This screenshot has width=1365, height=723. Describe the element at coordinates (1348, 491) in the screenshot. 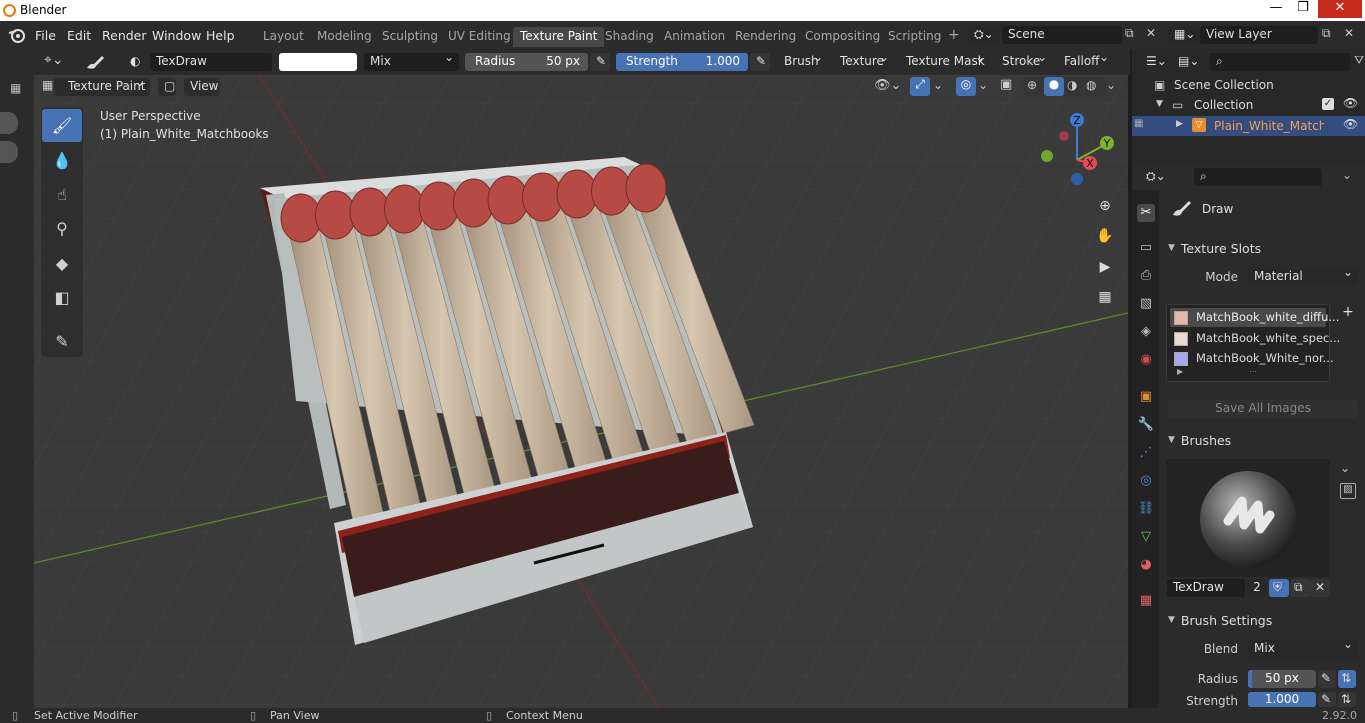

I see `brush-image-icon: ▨` at that location.